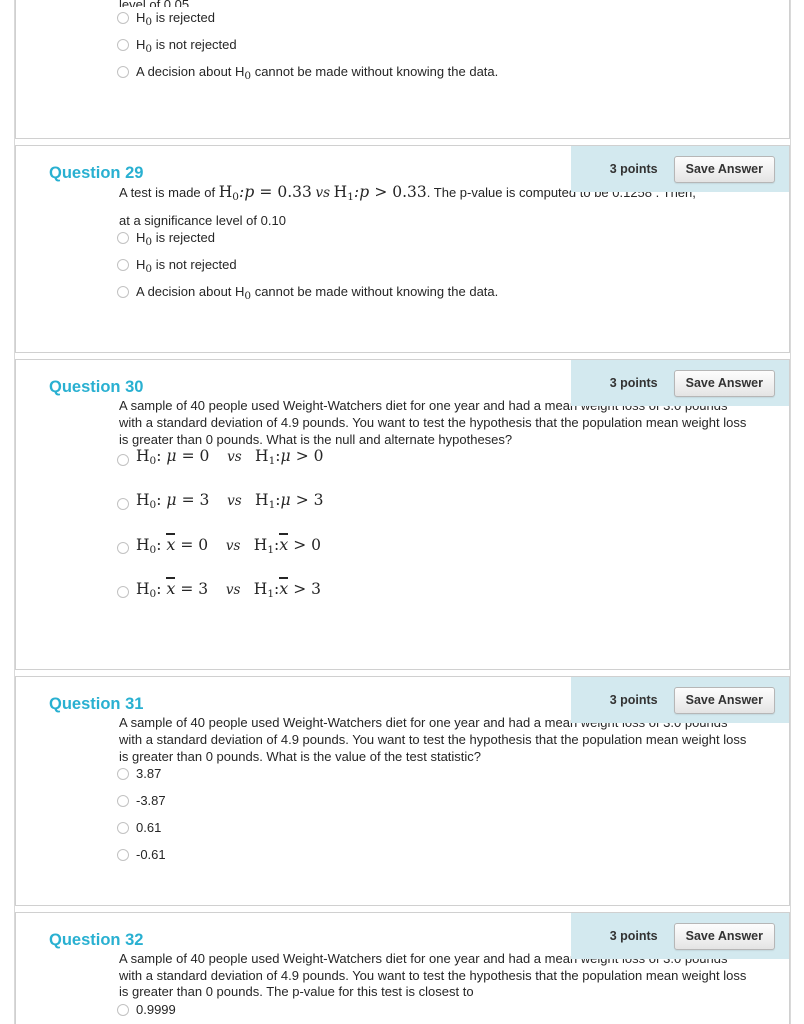 Image resolution: width=804 pixels, height=1024 pixels. I want to click on option-row: 0.9999, so click(453, 1013).